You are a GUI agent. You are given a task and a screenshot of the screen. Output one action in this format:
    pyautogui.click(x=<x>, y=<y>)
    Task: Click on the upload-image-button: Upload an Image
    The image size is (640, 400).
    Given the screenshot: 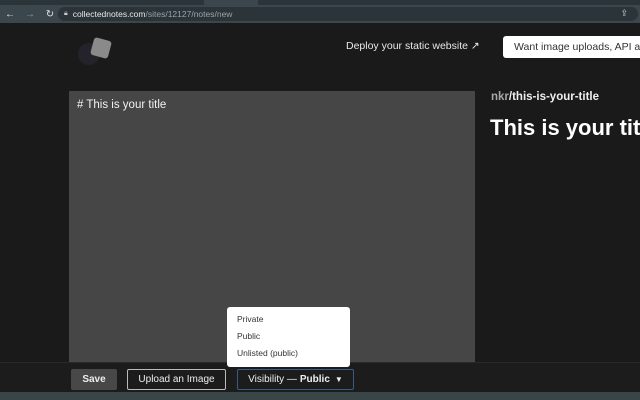 What is the action you would take?
    pyautogui.click(x=176, y=379)
    